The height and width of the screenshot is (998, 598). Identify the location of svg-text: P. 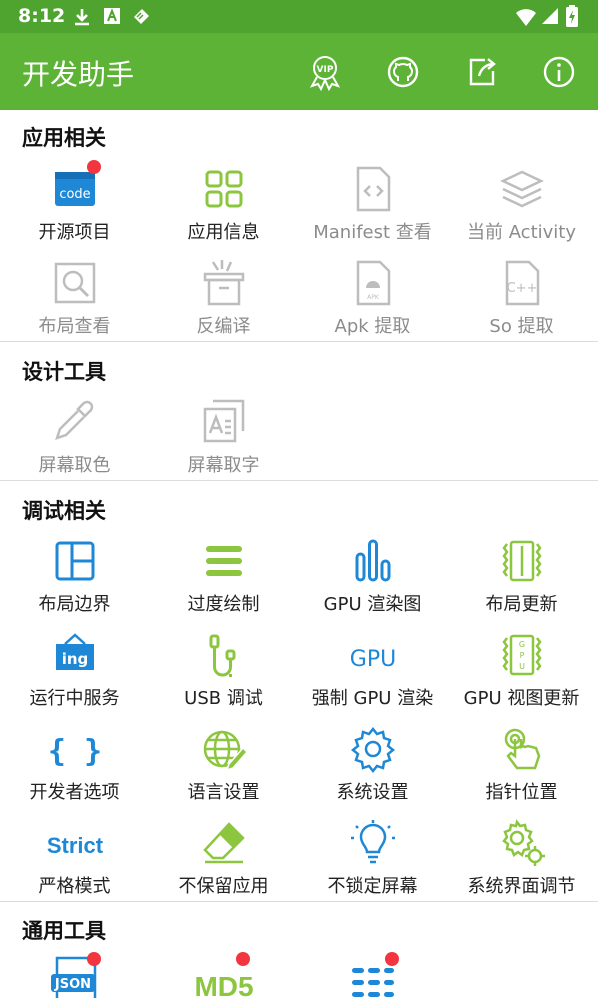
(521, 655).